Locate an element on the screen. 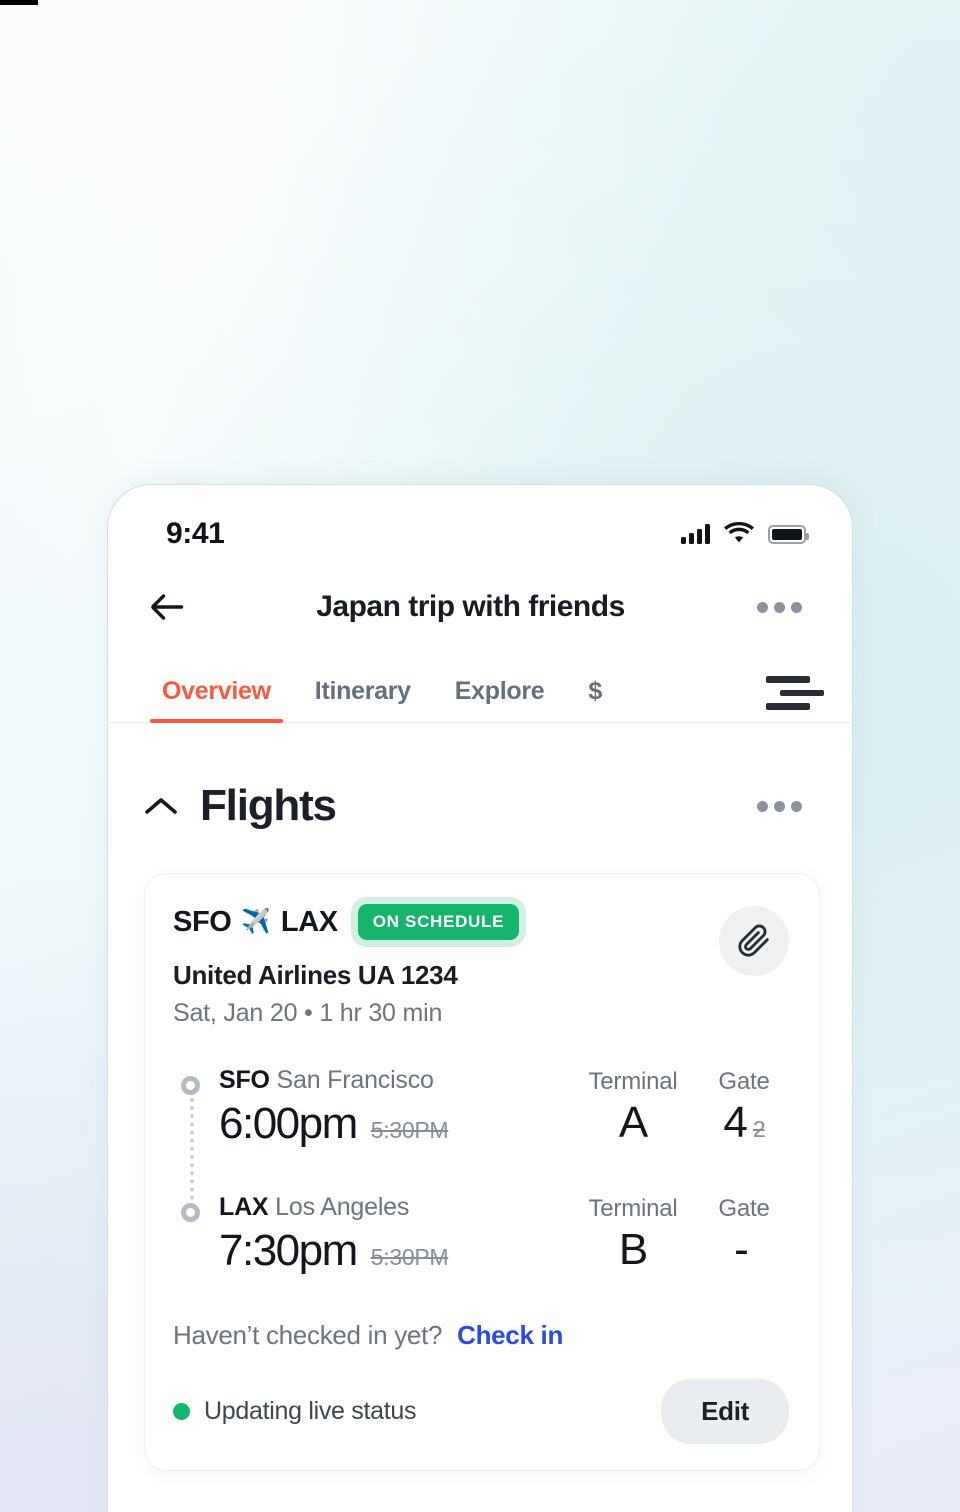 This screenshot has height=1512, width=960. top-edge-marker is located at coordinates (19, 2).